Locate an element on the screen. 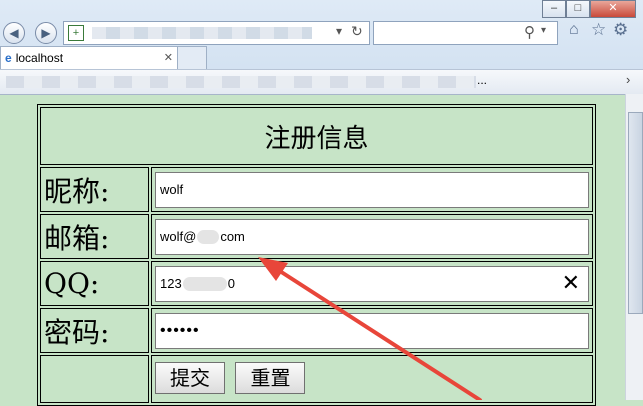 This screenshot has width=643, height=406. settings-gear-icon: ⚙ is located at coordinates (620, 30).